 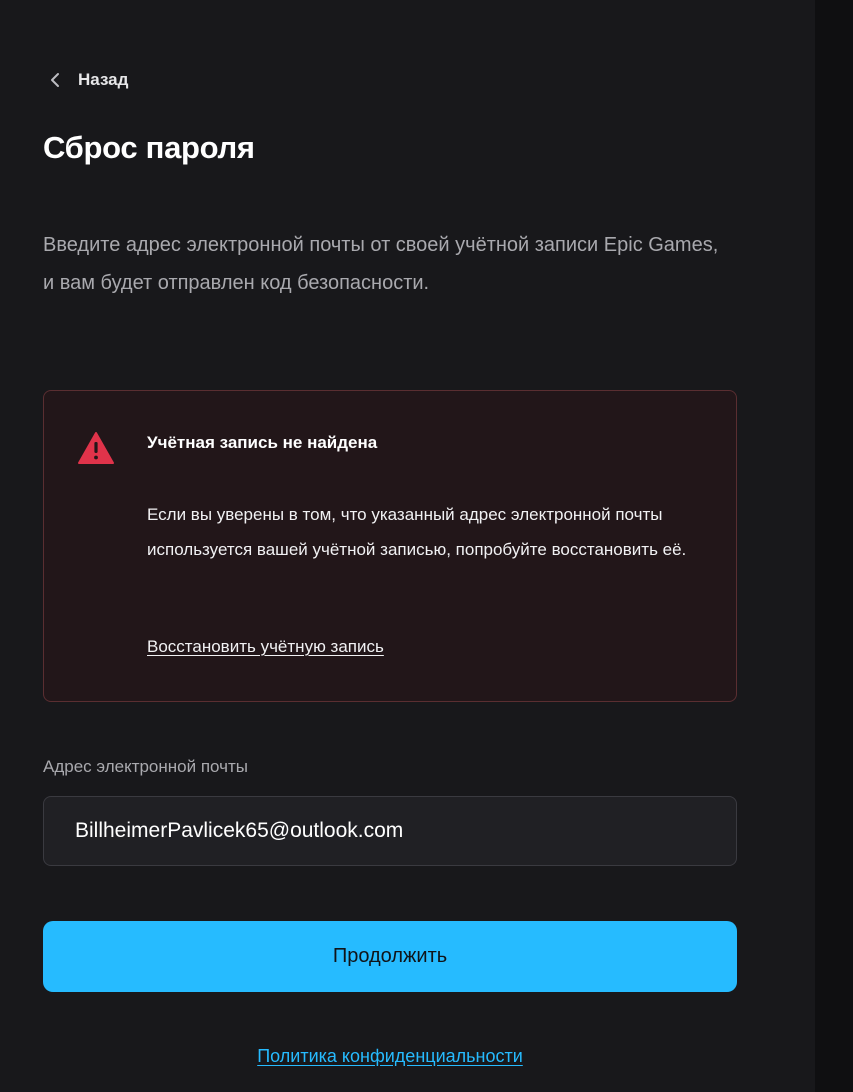 What do you see at coordinates (103, 79) in the screenshot?
I see `back-label: Назад` at bounding box center [103, 79].